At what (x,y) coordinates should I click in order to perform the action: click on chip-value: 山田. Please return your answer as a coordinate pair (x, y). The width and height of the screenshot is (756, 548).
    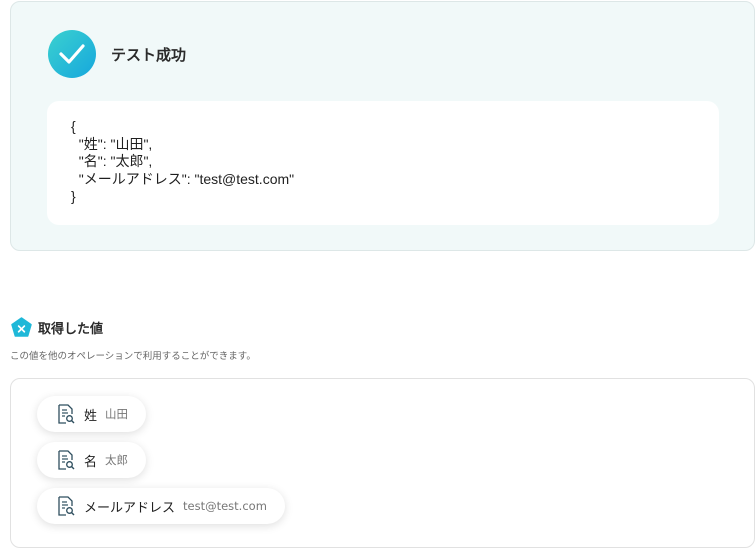
    Looking at the image, I should click on (117, 414).